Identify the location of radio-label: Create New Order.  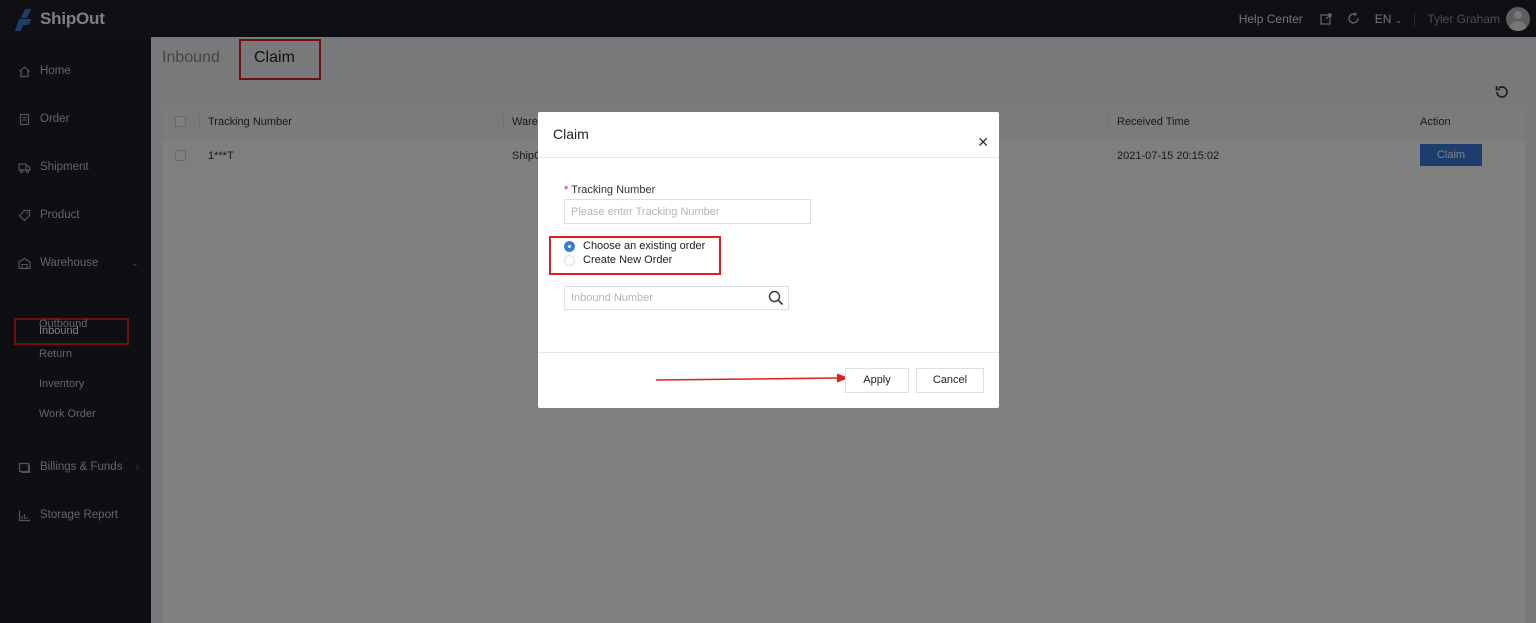
(628, 260).